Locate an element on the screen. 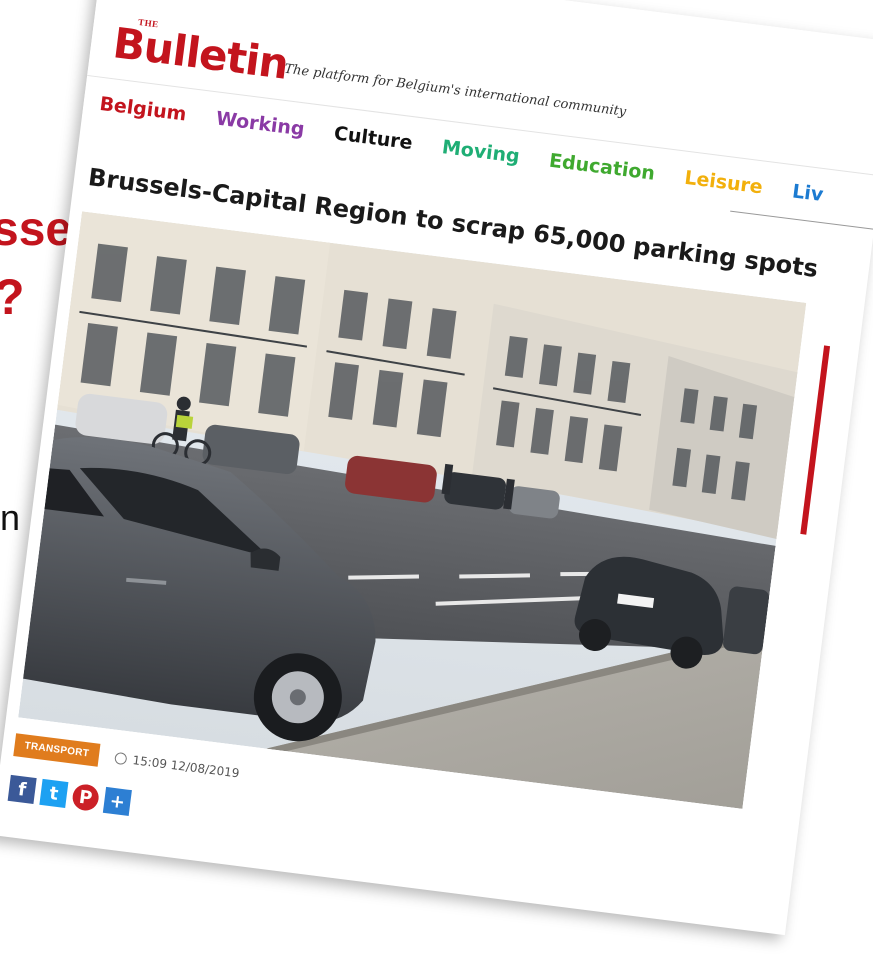 This screenshot has width=873, height=969. share-buttons: f t P + is located at coordinates (69, 795).